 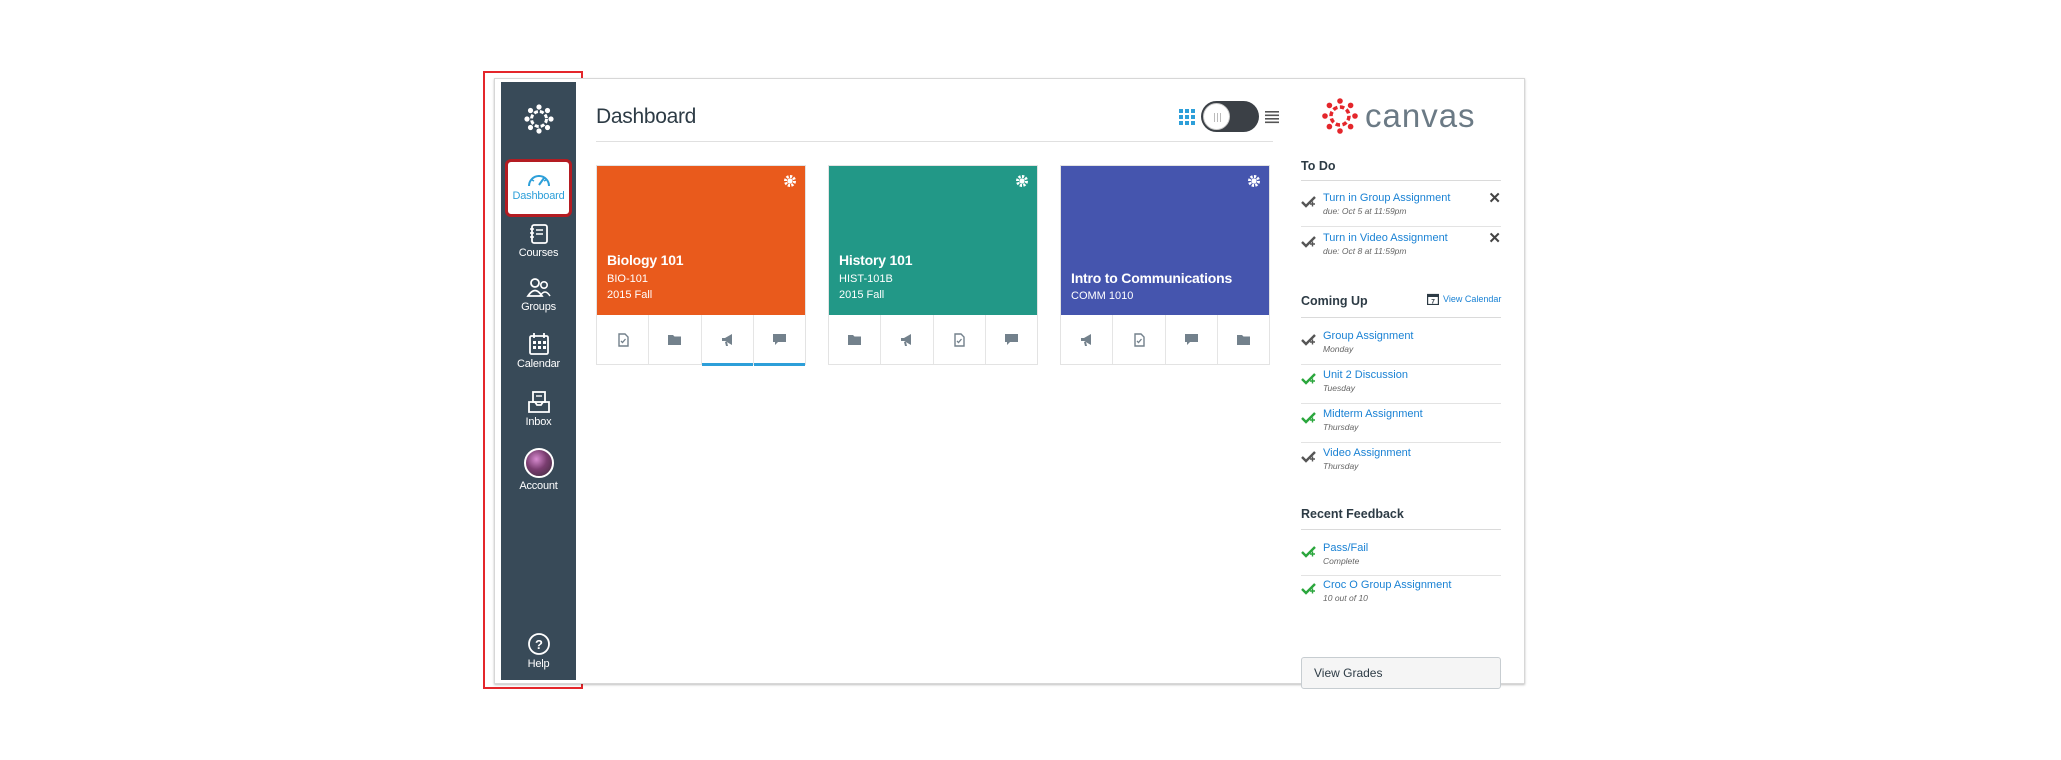 I want to click on coming-up-item-day: Thursday, so click(x=1341, y=466).